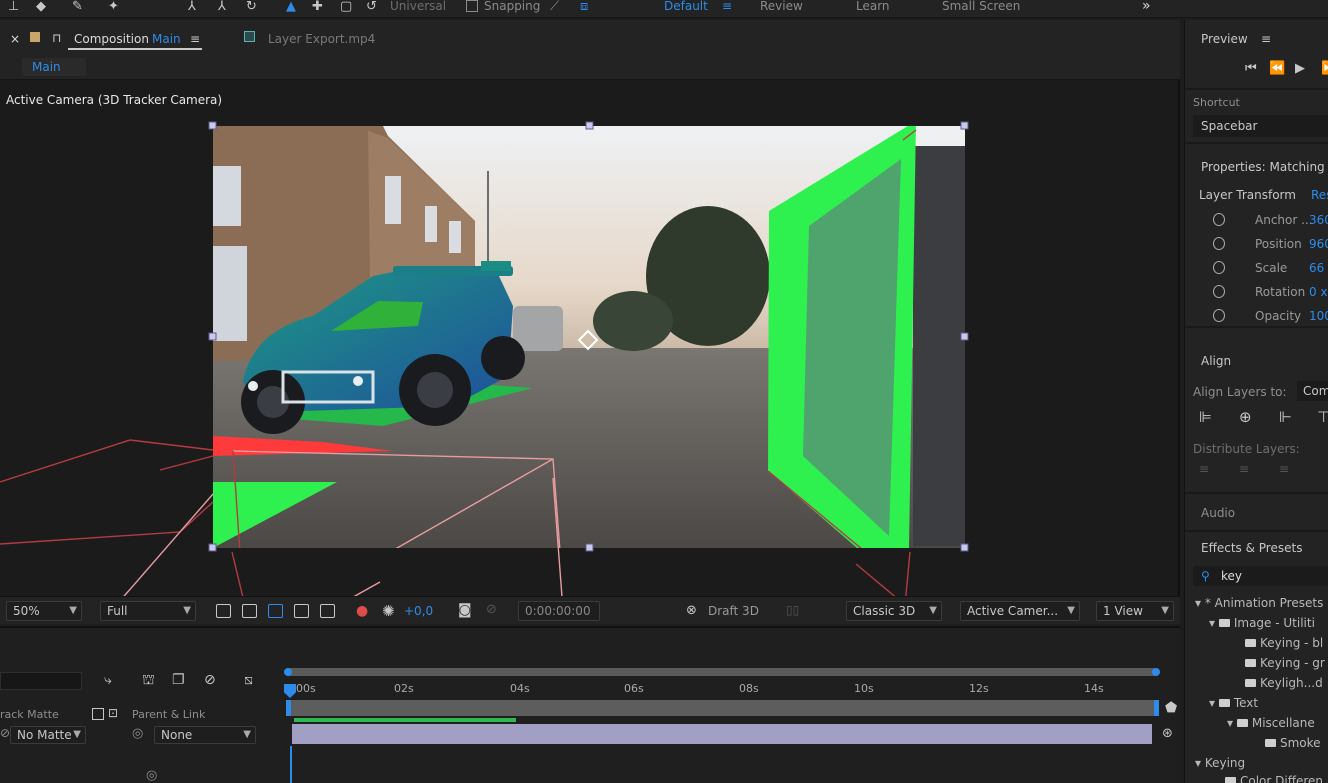  I want to click on first-frame-icon: ⏮, so click(1251, 69).